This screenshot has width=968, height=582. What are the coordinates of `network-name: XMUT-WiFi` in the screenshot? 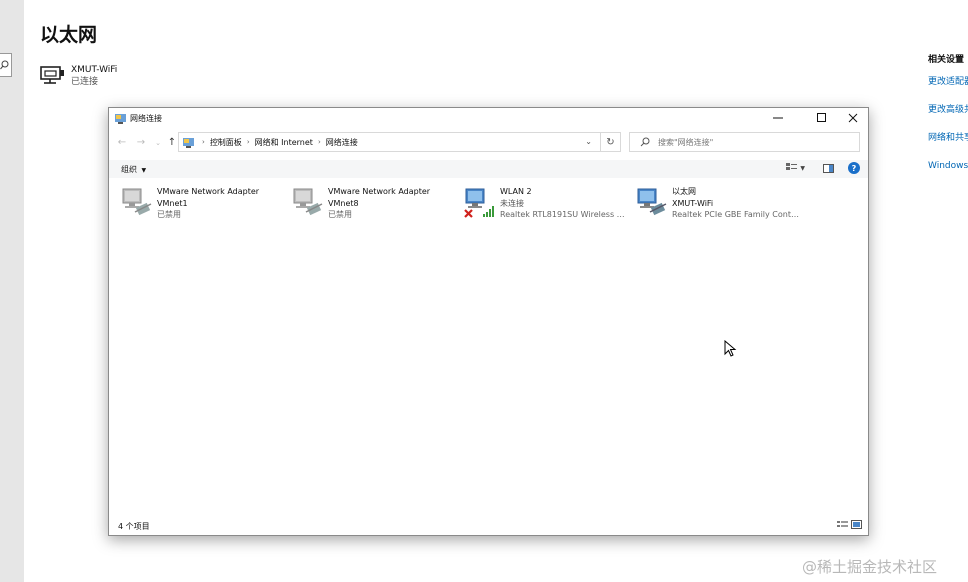 It's located at (94, 70).